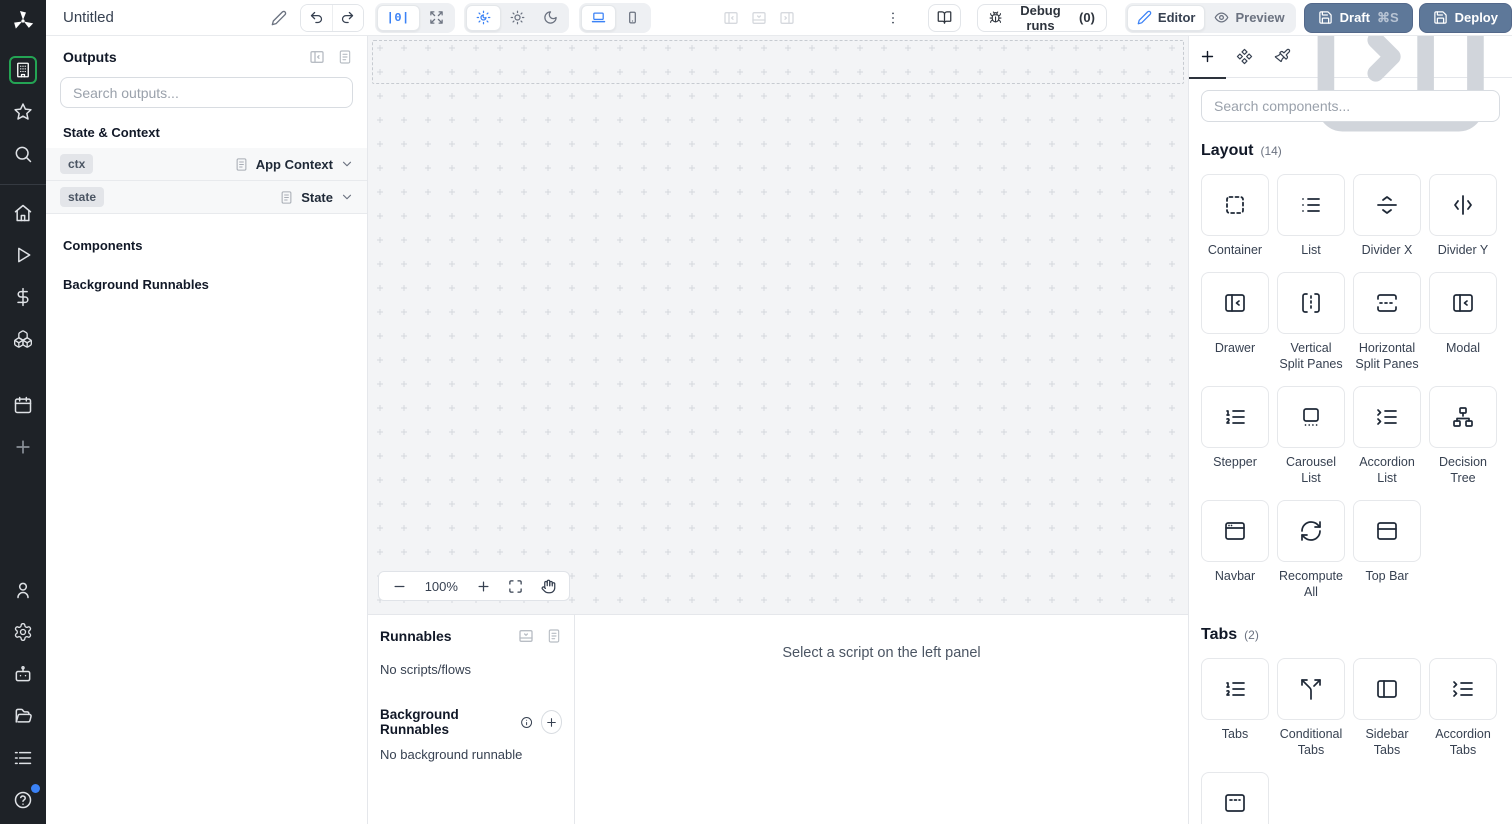 This screenshot has height=824, width=1512. What do you see at coordinates (23, 70) in the screenshot?
I see `rail-item-building` at bounding box center [23, 70].